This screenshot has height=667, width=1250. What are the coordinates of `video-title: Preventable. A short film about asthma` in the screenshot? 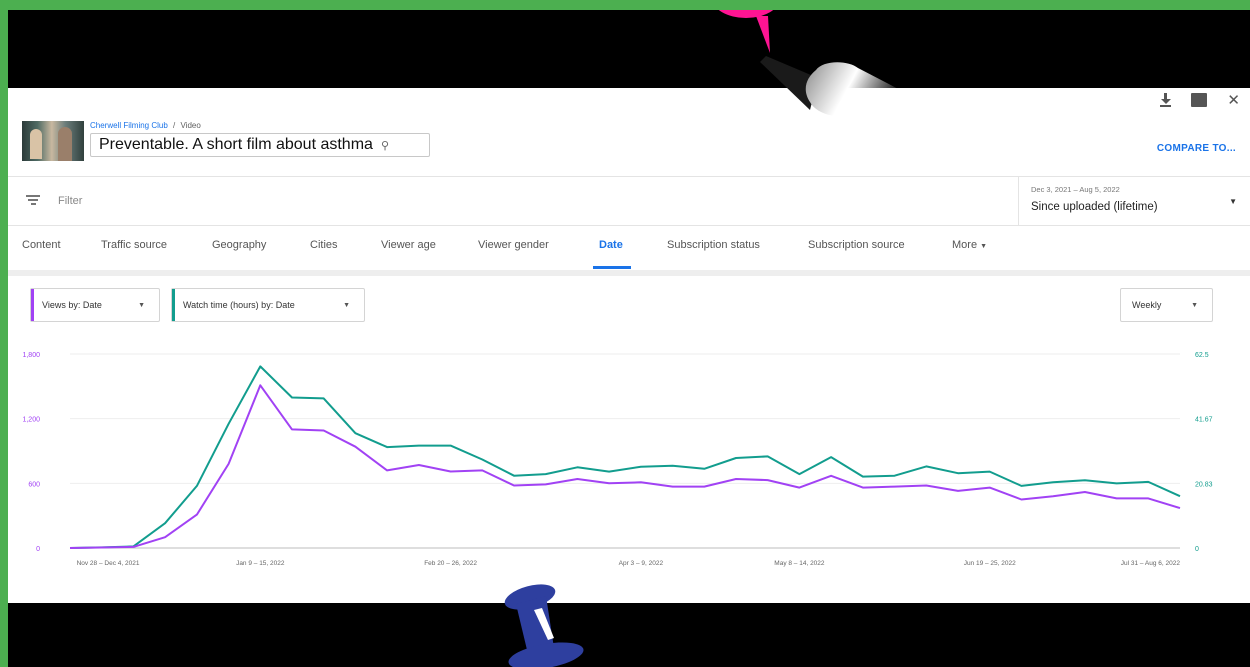 It's located at (236, 144).